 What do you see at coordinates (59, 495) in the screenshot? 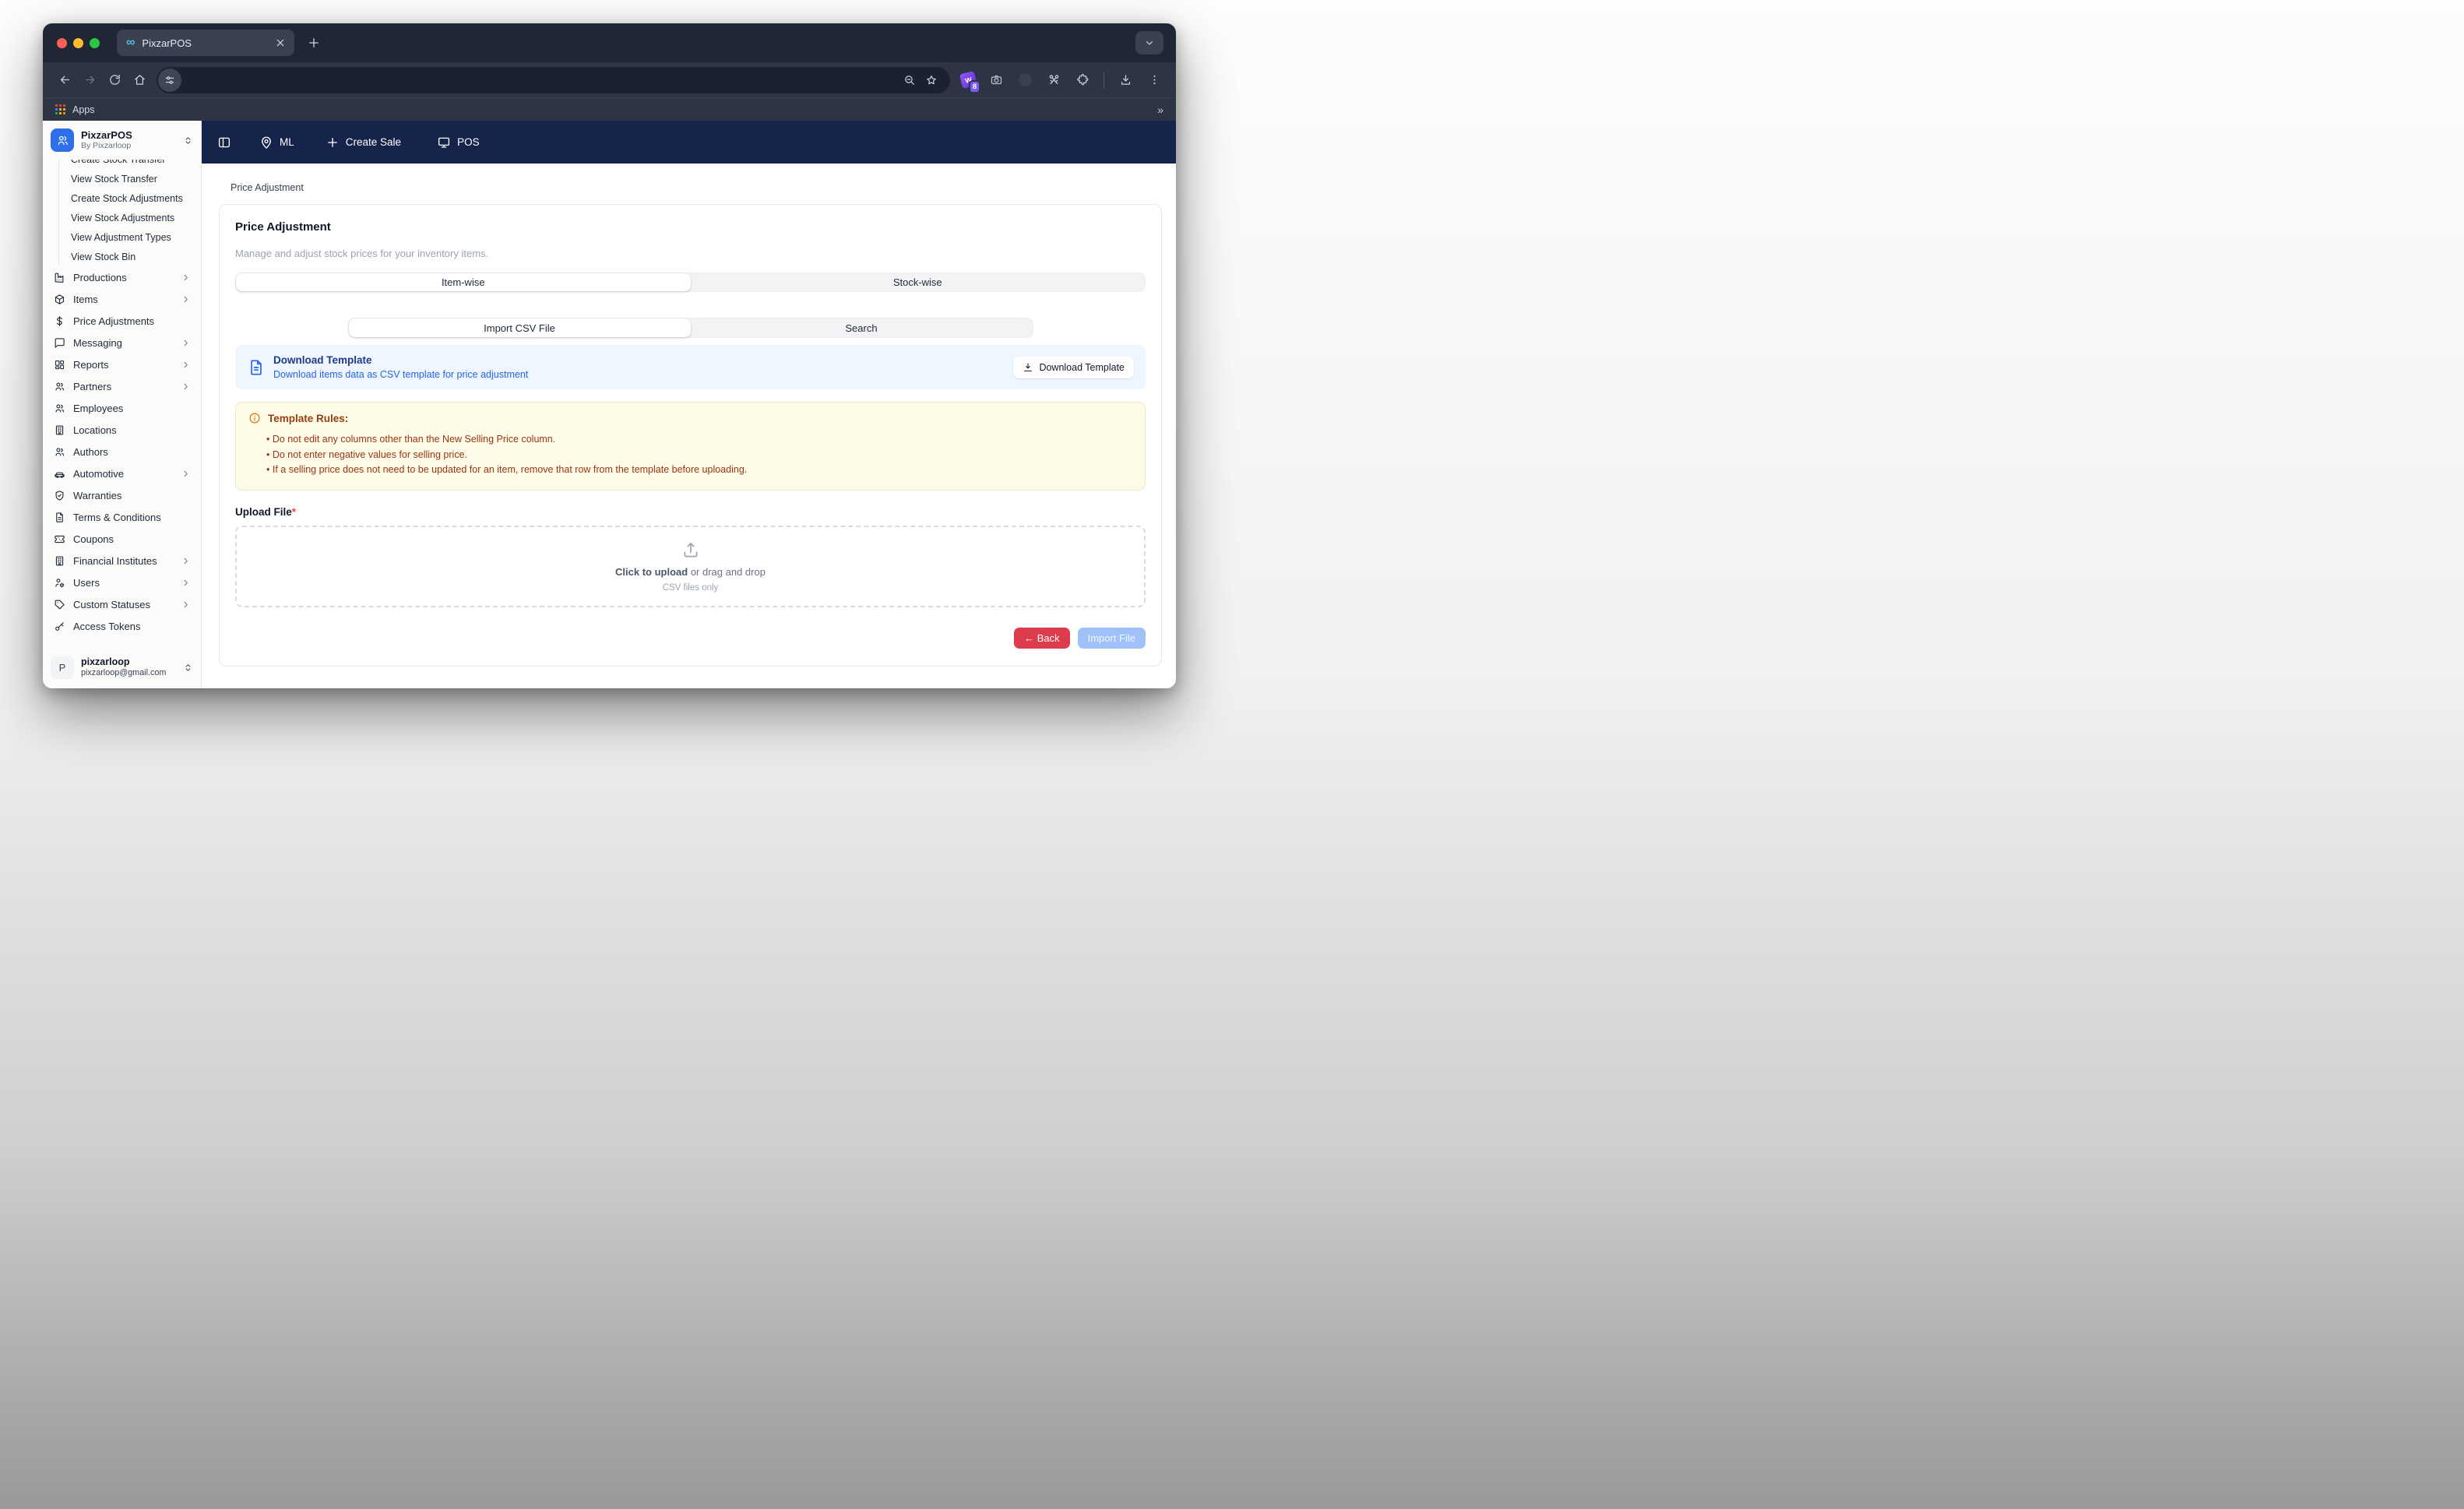
I see `shield-check-icon` at bounding box center [59, 495].